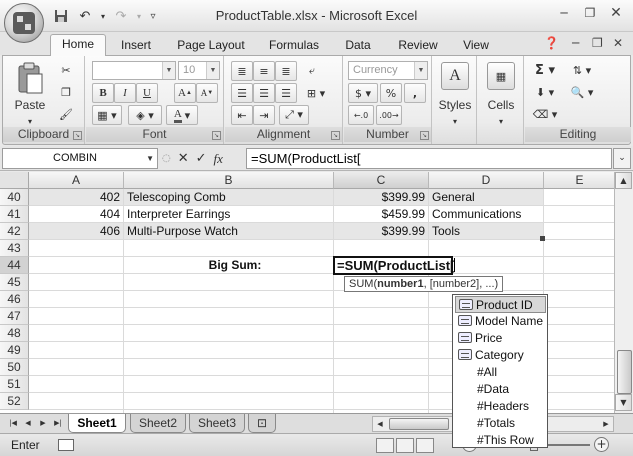 This screenshot has width=633, height=456. Describe the element at coordinates (14, 316) in the screenshot. I see `row-header: 47` at that location.